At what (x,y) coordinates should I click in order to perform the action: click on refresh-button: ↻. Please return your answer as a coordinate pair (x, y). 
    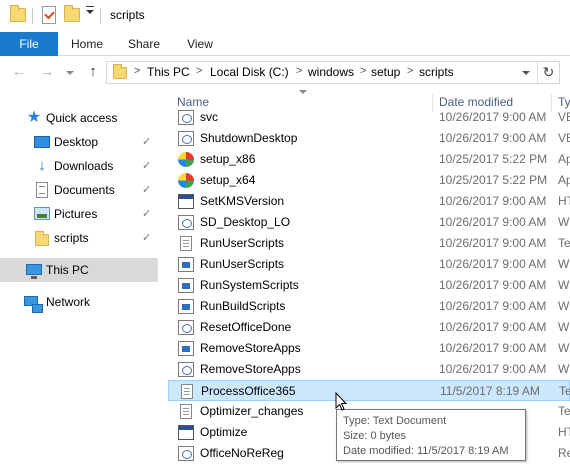
    Looking at the image, I should click on (549, 72).